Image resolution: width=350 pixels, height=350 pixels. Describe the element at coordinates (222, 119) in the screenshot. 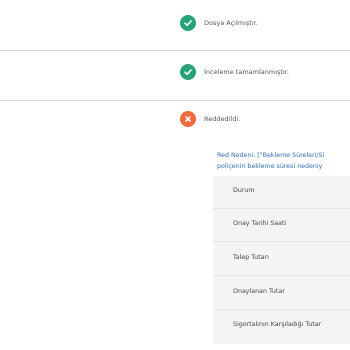

I see `step-label: Reddedildi.` at that location.